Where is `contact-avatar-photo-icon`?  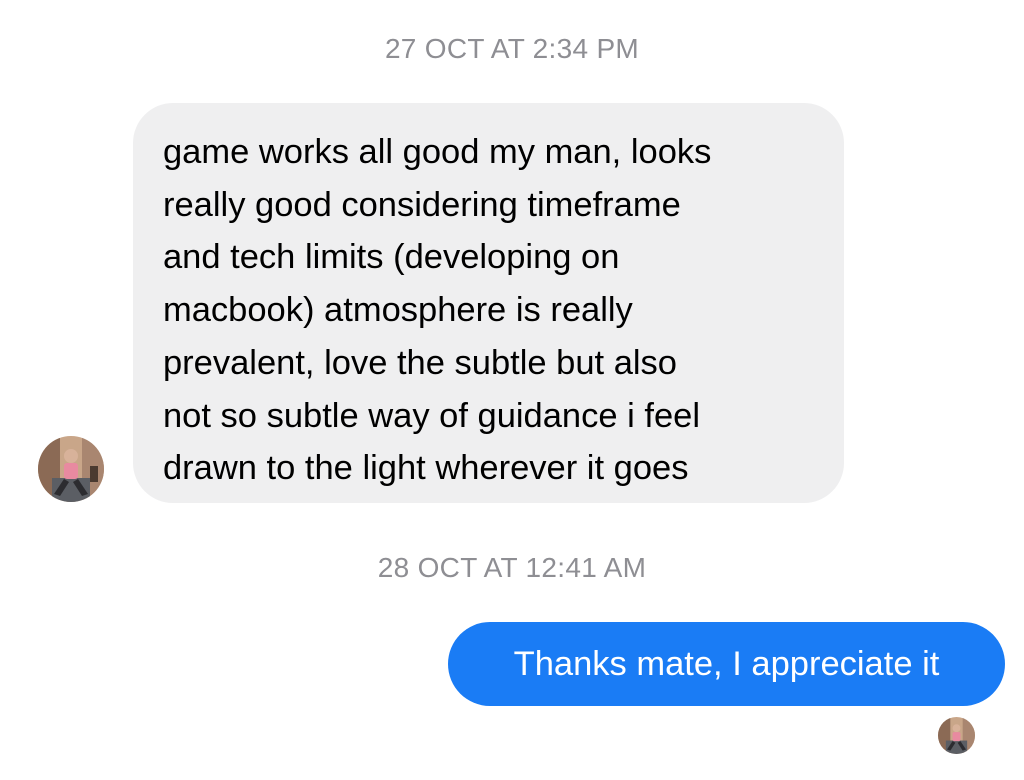
contact-avatar-photo-icon is located at coordinates (71, 469).